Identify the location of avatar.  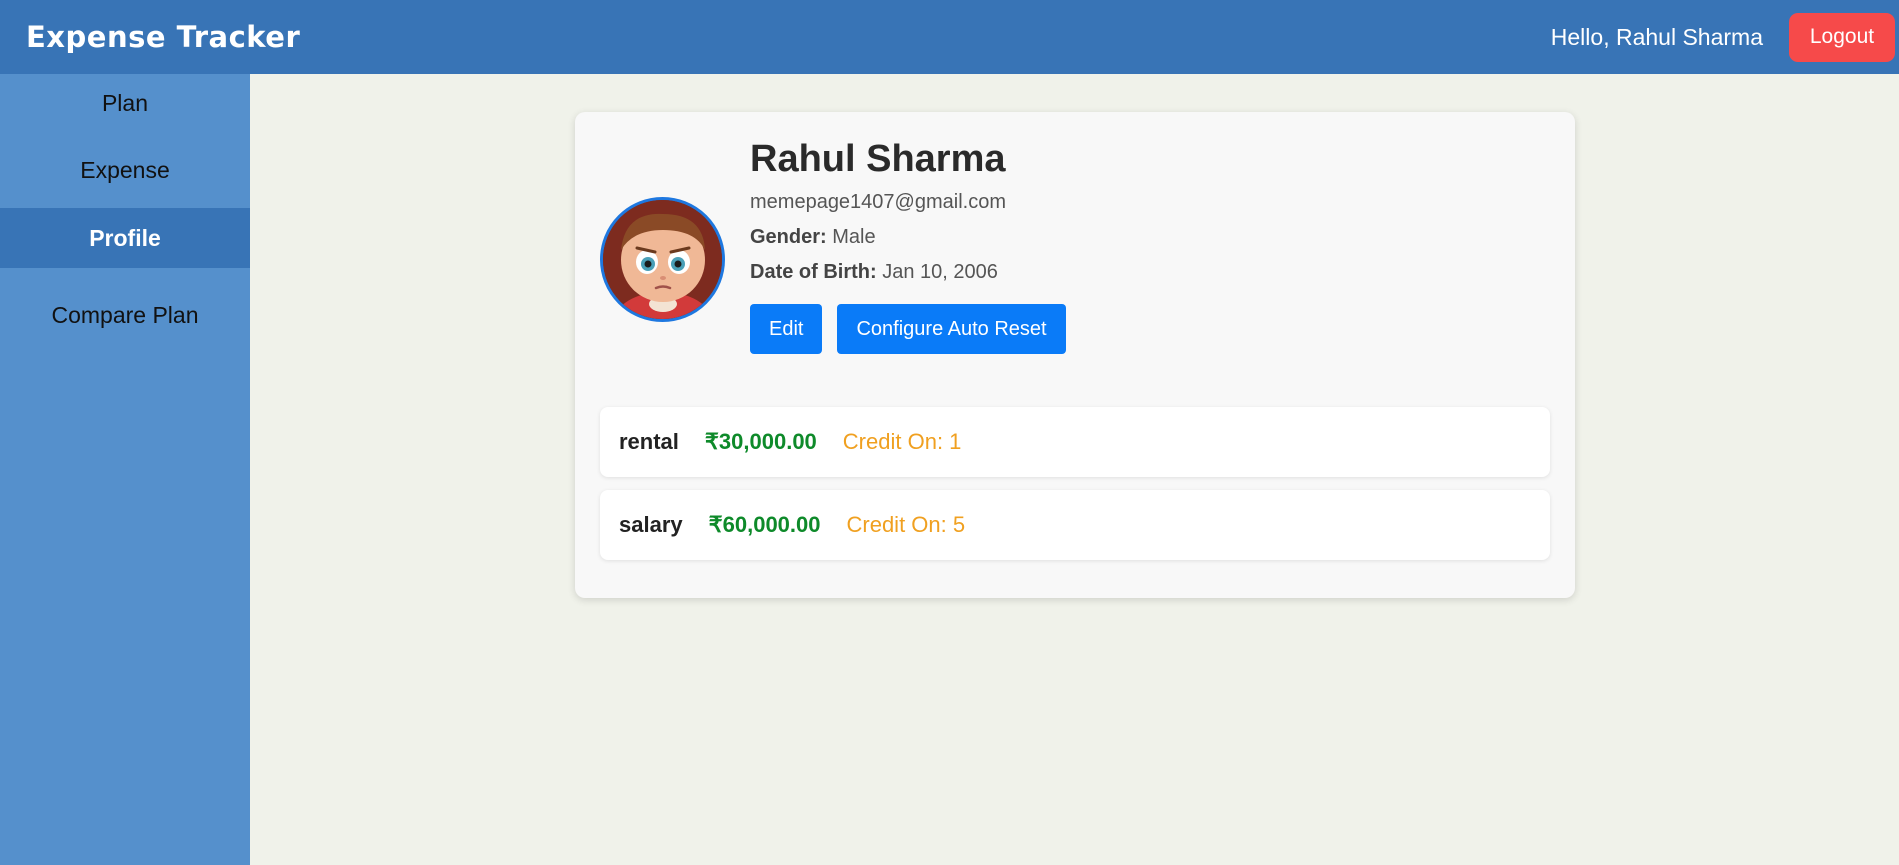
(662, 259).